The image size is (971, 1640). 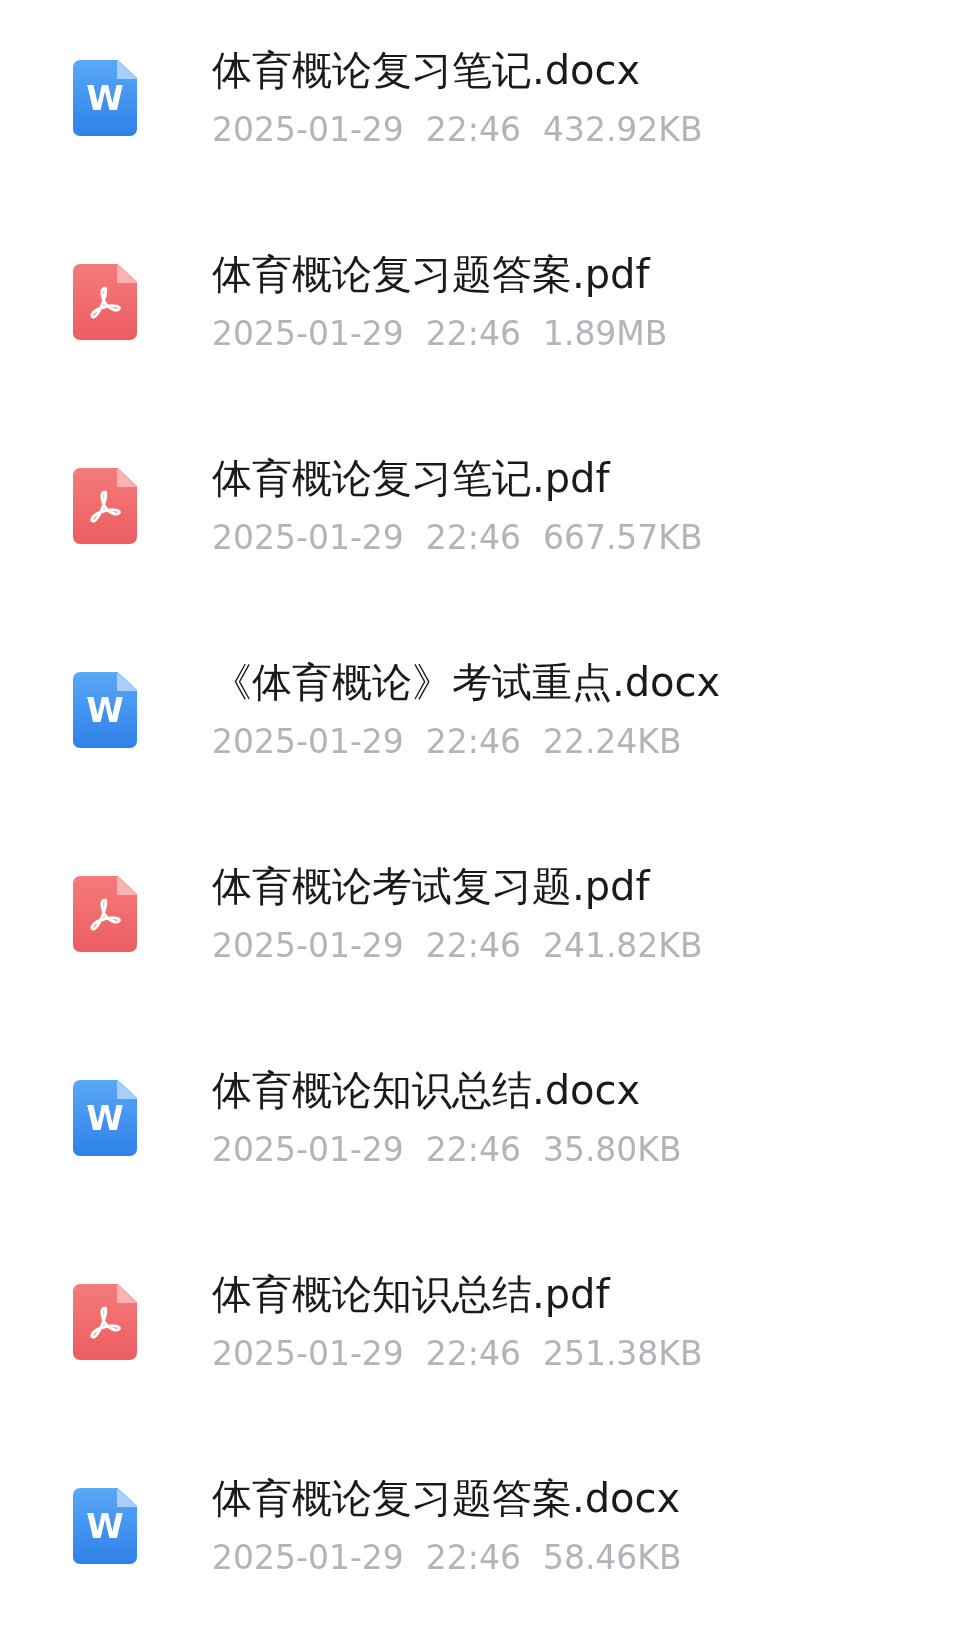 I want to click on file-name: 体育概论复习题答案.docx, so click(x=447, y=1497).